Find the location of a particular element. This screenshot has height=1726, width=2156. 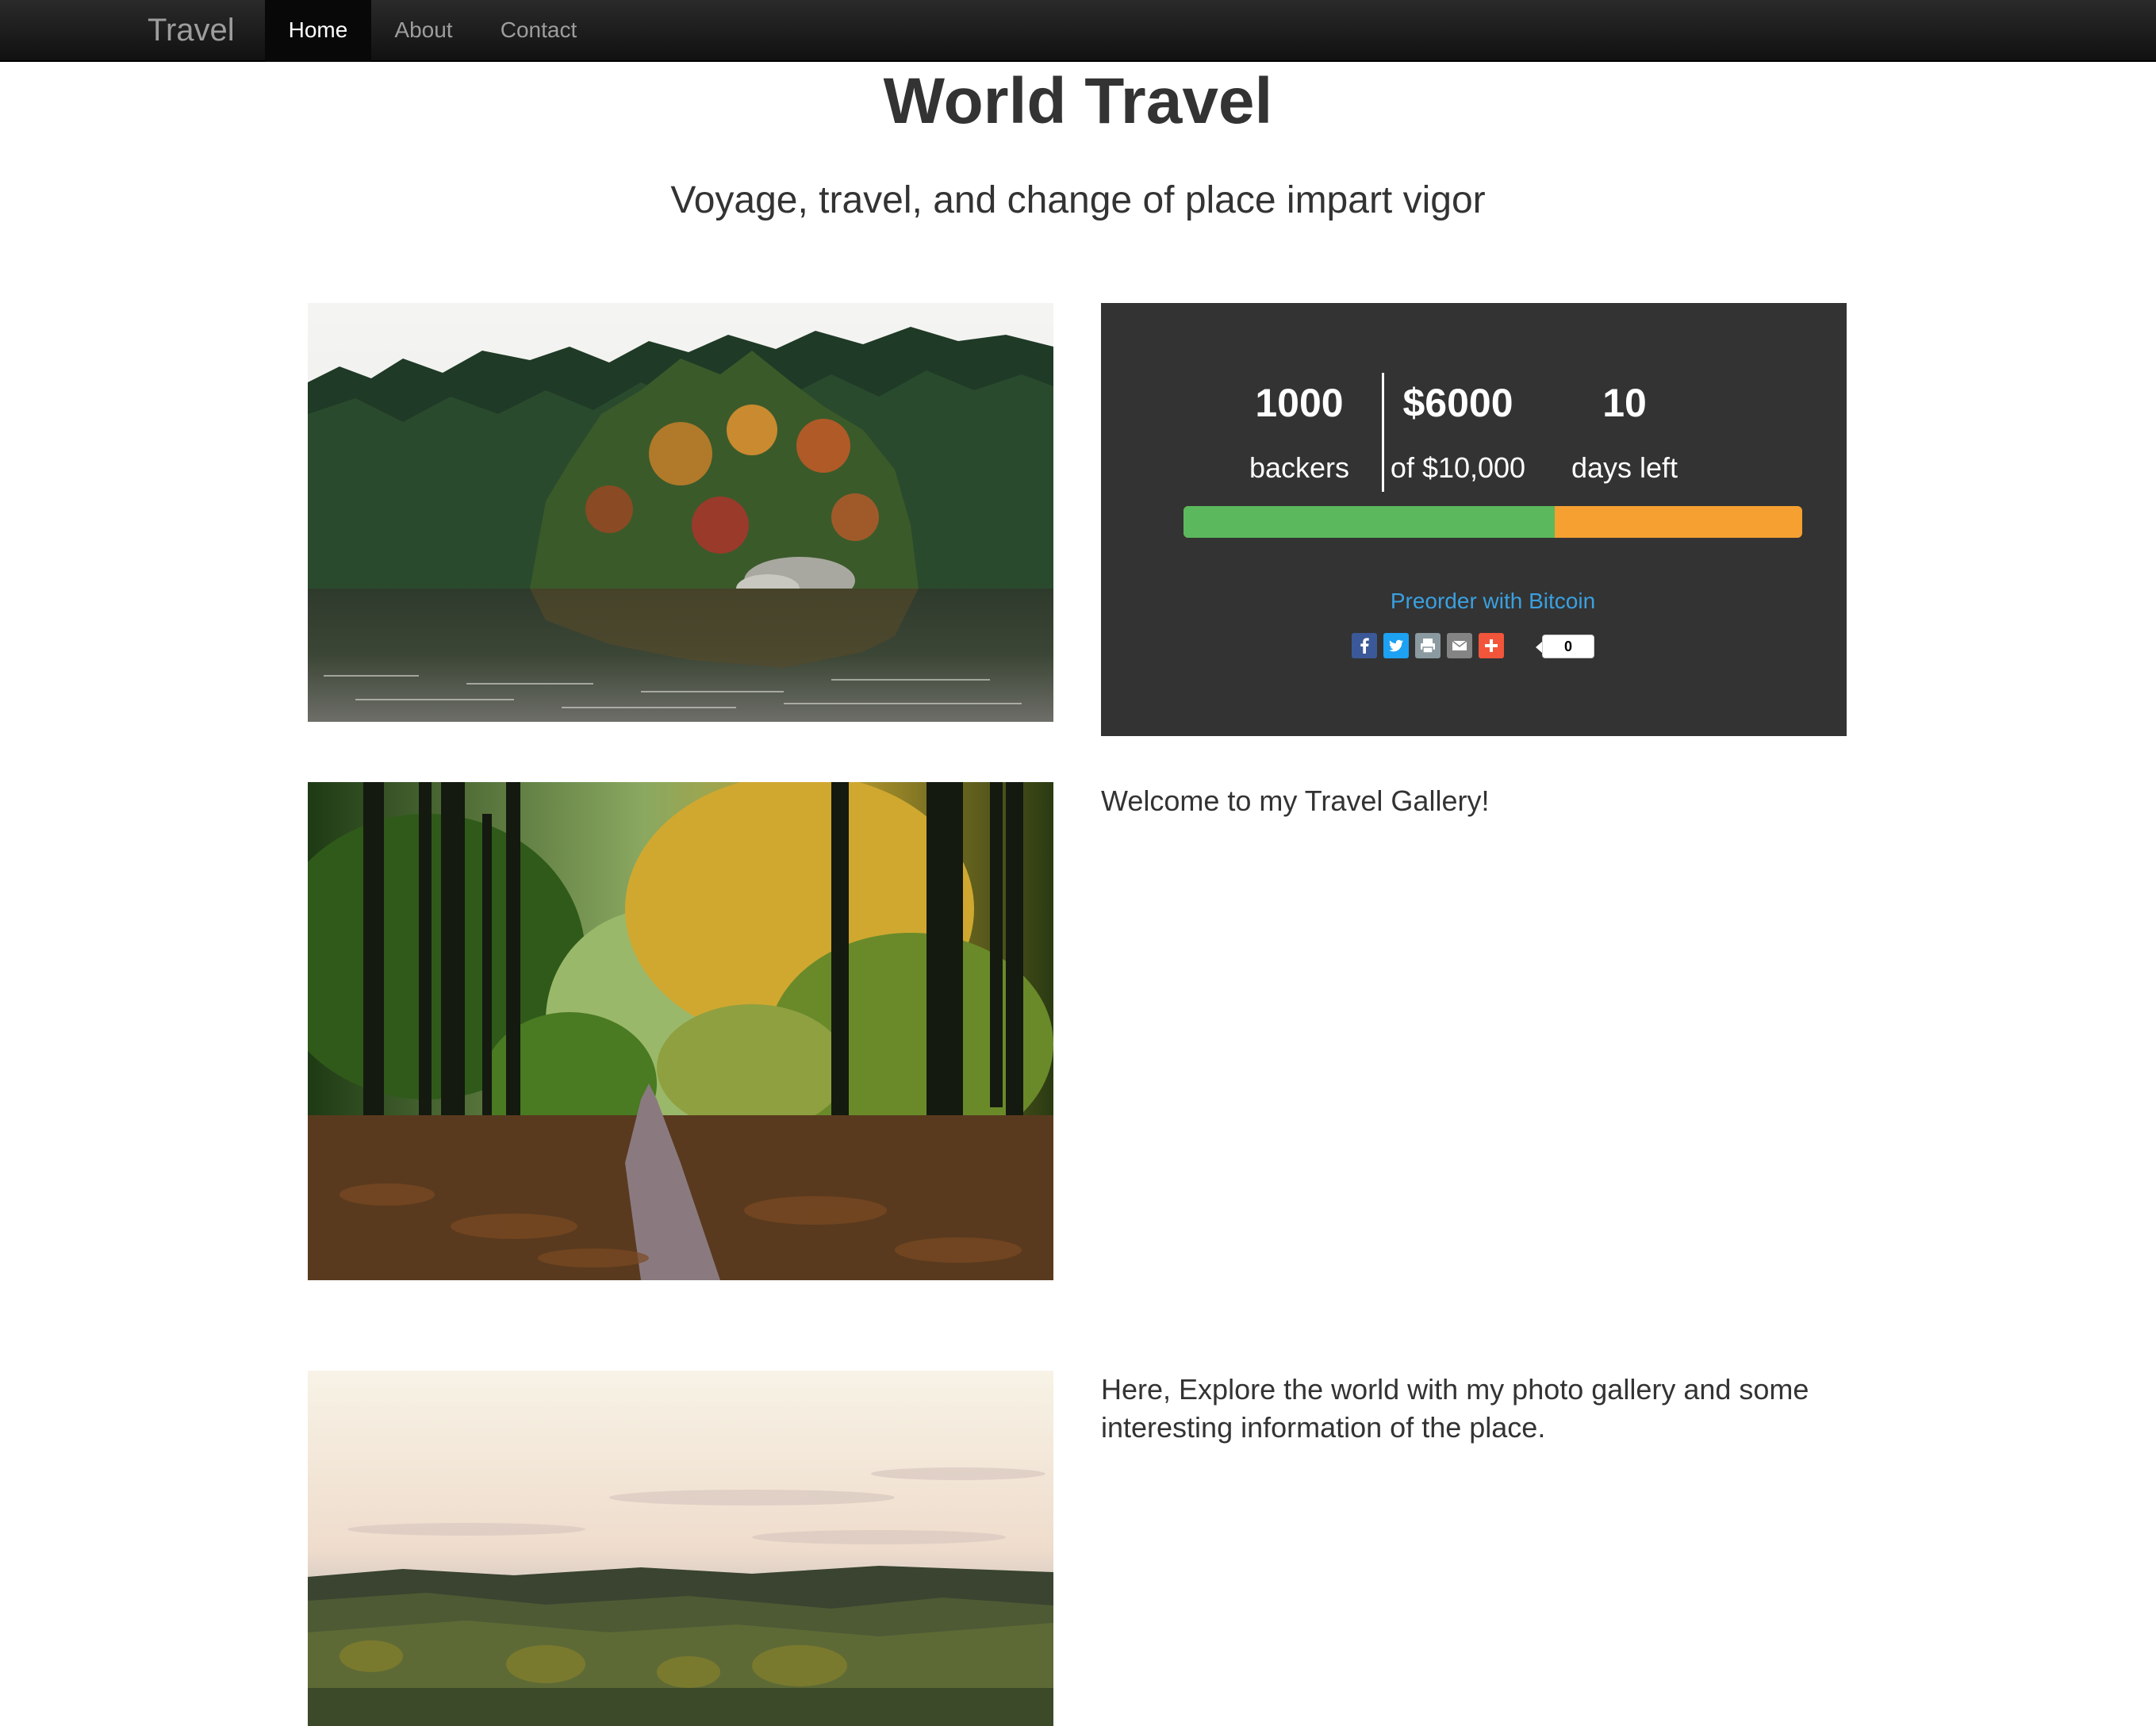

page-title: World Travel is located at coordinates (1078, 101).